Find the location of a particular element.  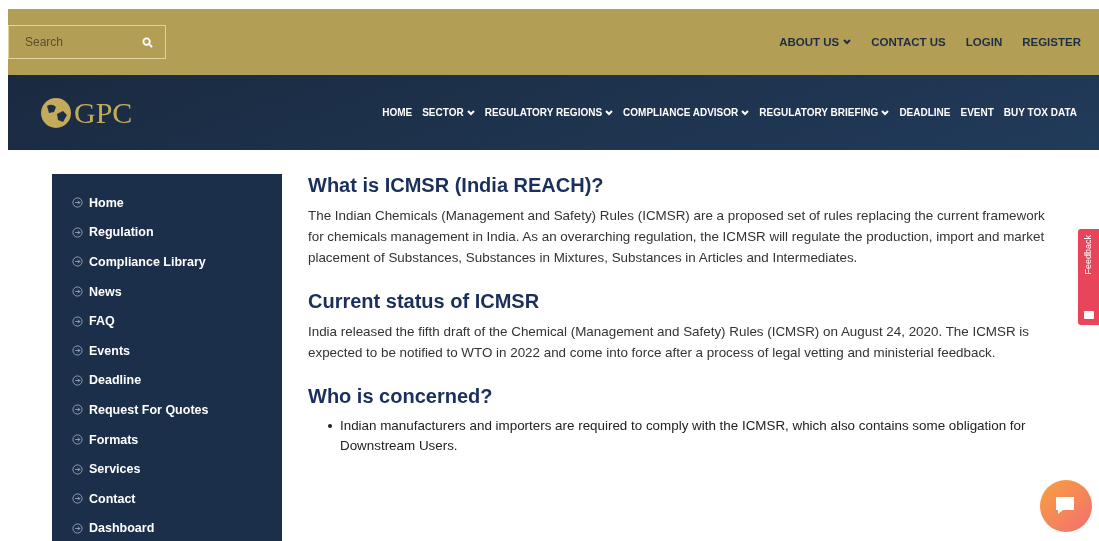

sidebar-item: Home is located at coordinates (177, 203).